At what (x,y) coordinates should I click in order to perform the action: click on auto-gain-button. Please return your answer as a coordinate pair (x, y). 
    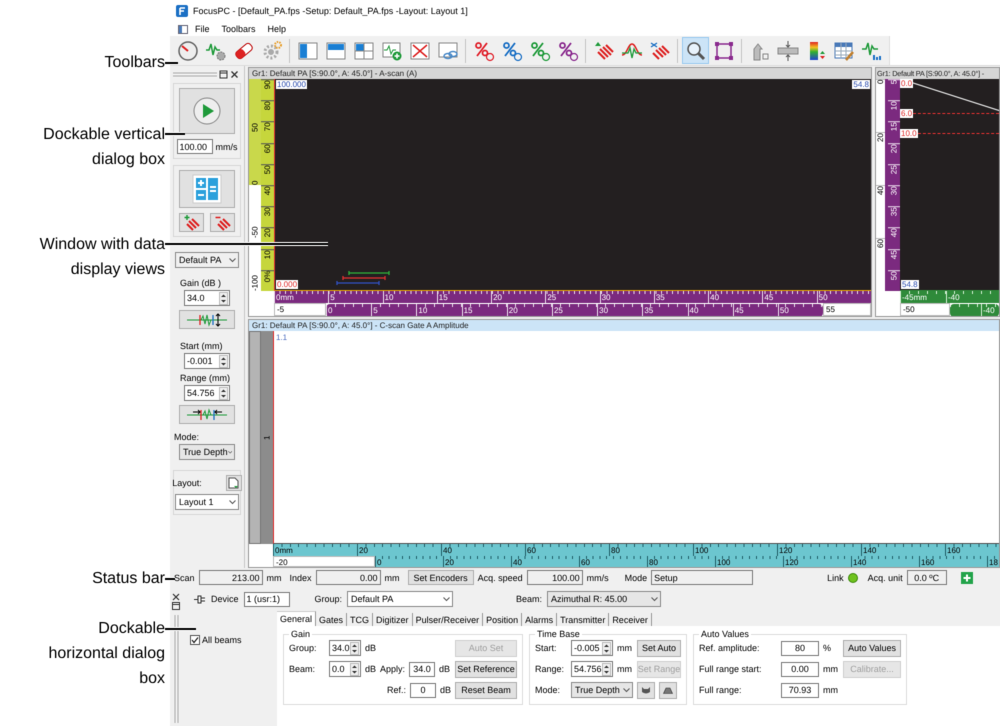
    Looking at the image, I should click on (207, 319).